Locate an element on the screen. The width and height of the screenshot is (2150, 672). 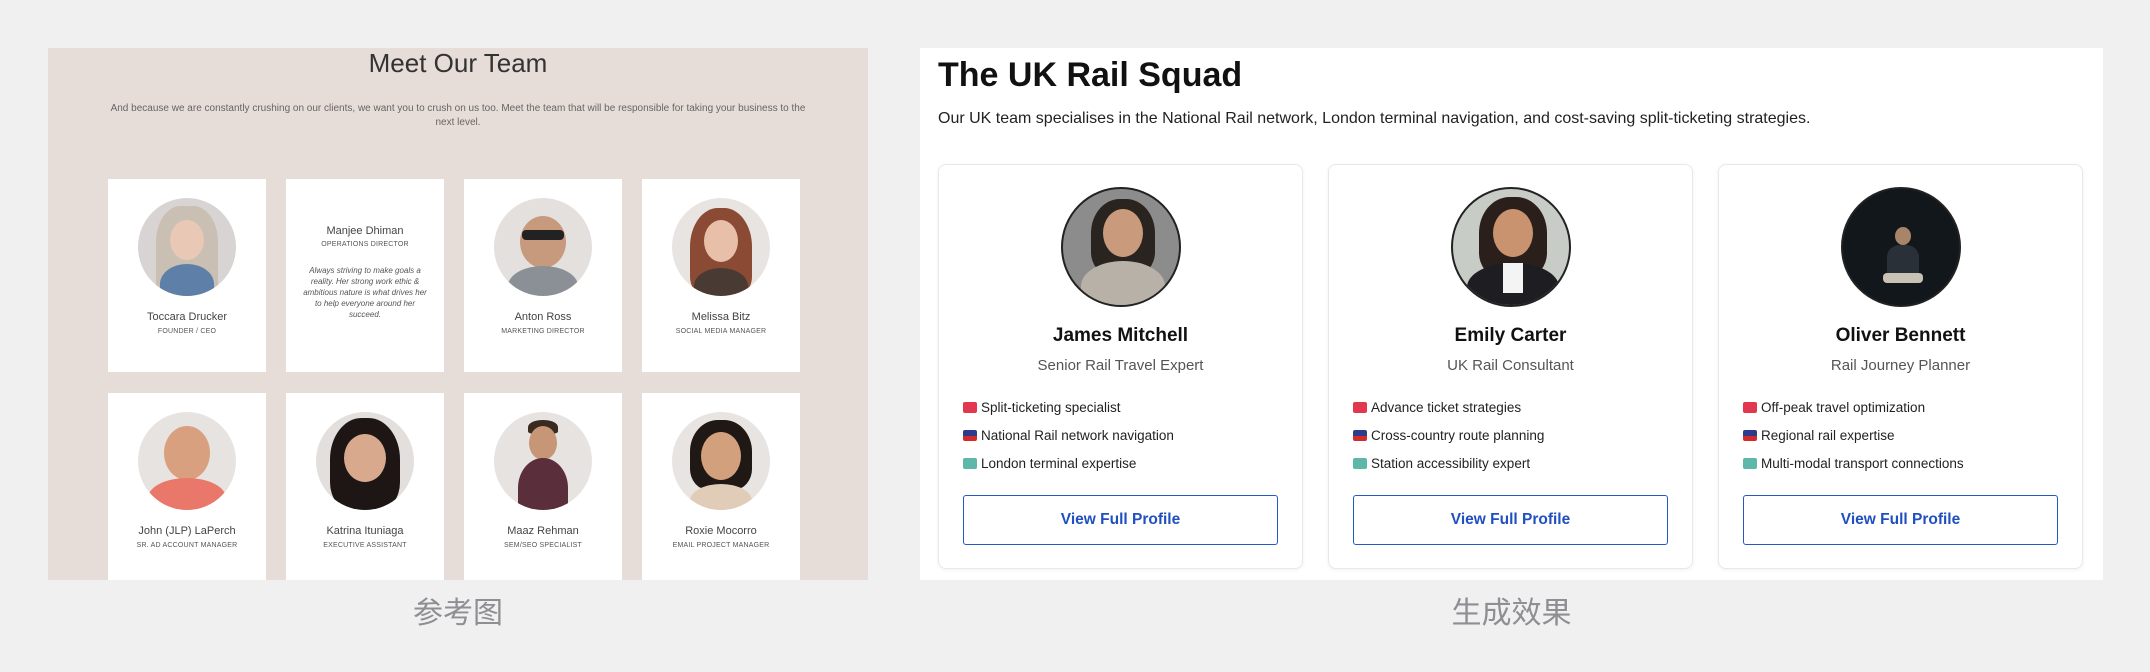
reference-title: Meet Our Team is located at coordinates (458, 63).